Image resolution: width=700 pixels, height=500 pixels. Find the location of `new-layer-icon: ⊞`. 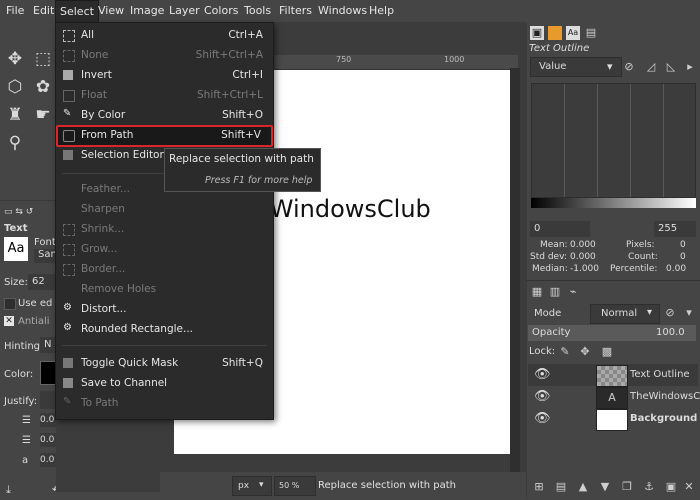

new-layer-icon: ⊞ is located at coordinates (539, 487).